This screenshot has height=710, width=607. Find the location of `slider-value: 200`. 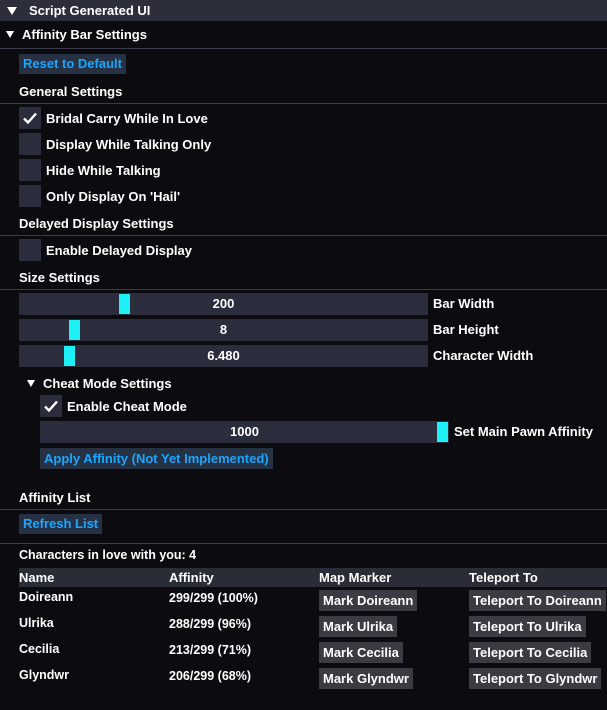

slider-value: 200 is located at coordinates (223, 303).